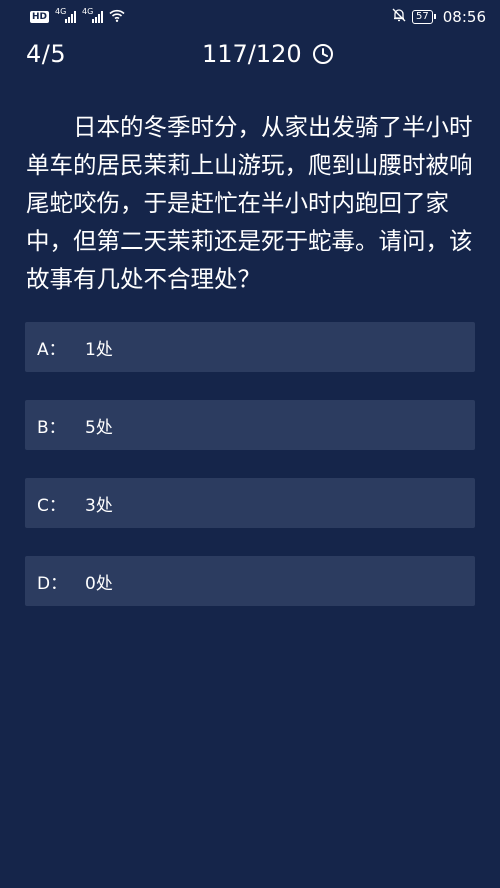 This screenshot has width=500, height=888. Describe the element at coordinates (46, 54) in the screenshot. I see `question-progress: 4/5` at that location.